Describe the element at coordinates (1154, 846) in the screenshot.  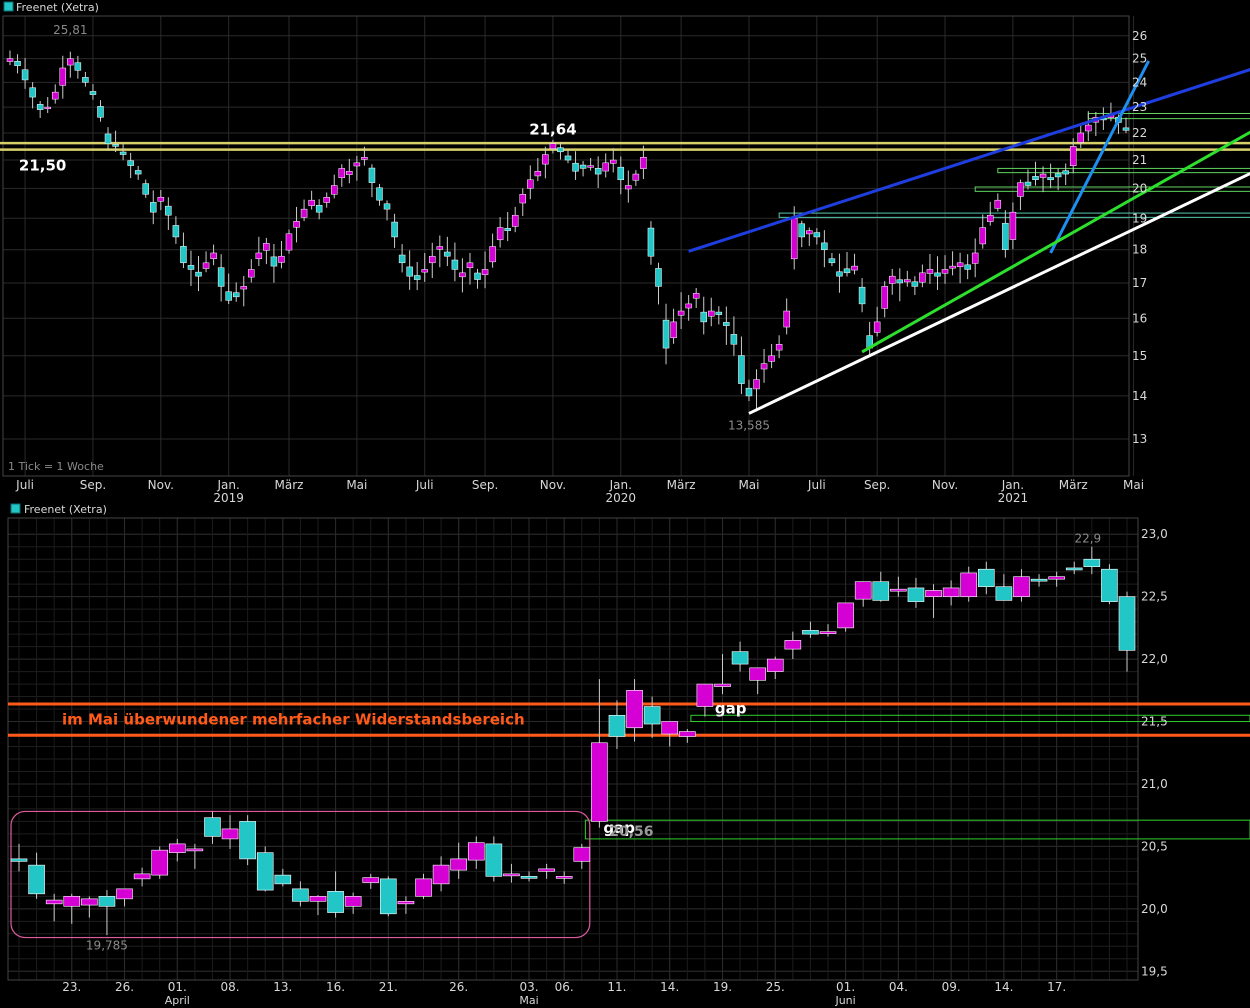
I see `y-tick-label: 20,5` at that location.